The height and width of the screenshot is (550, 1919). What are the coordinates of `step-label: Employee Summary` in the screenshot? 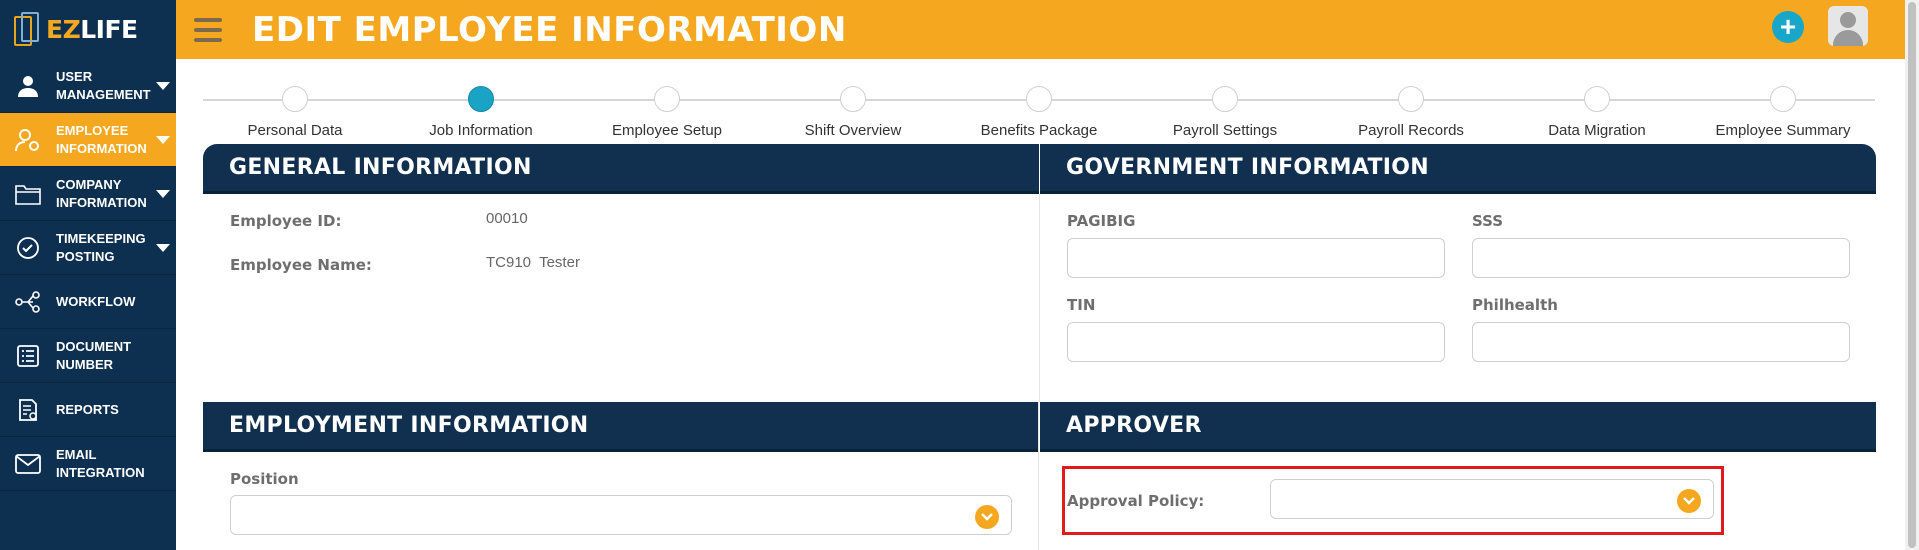 It's located at (1783, 130).